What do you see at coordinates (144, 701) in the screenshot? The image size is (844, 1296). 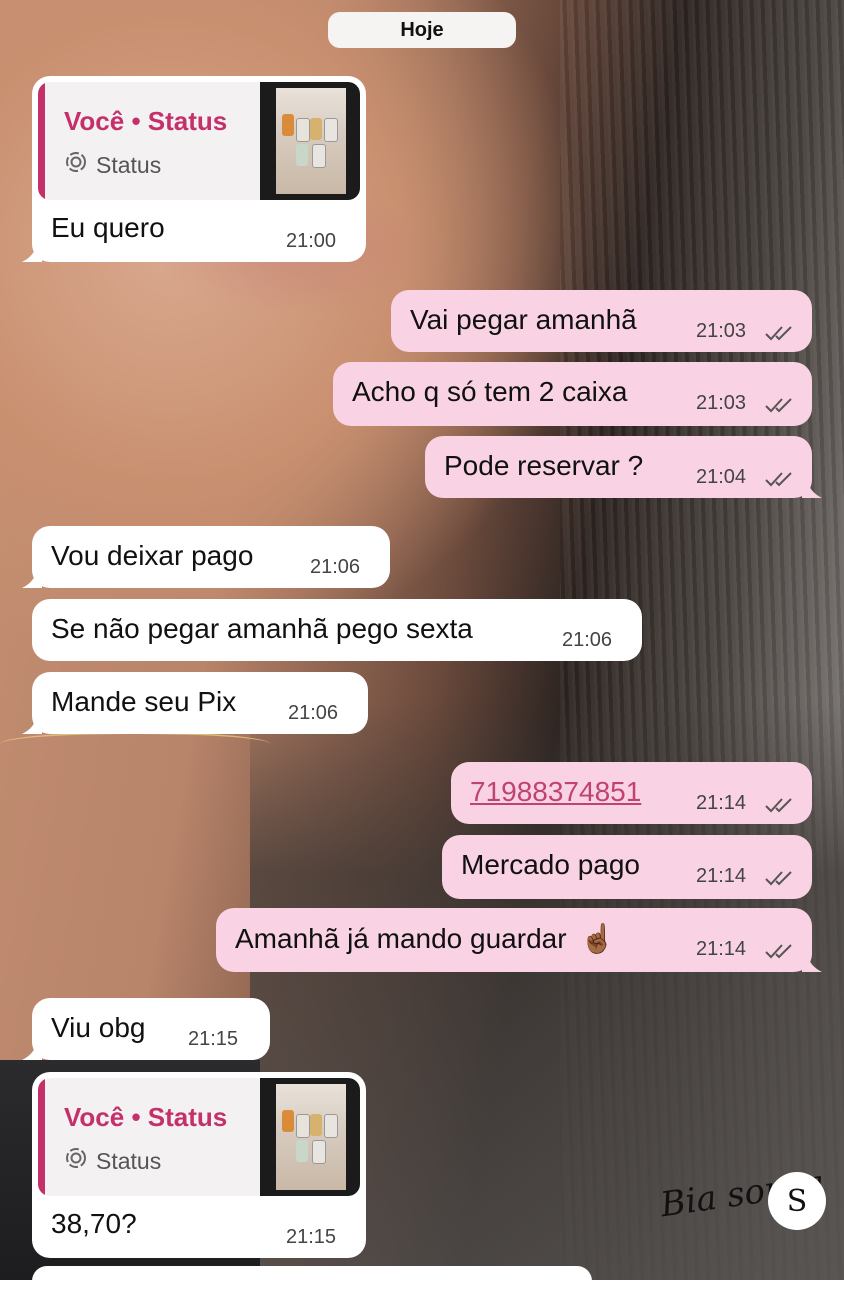 I see `message-text: Mande seu Pix` at bounding box center [144, 701].